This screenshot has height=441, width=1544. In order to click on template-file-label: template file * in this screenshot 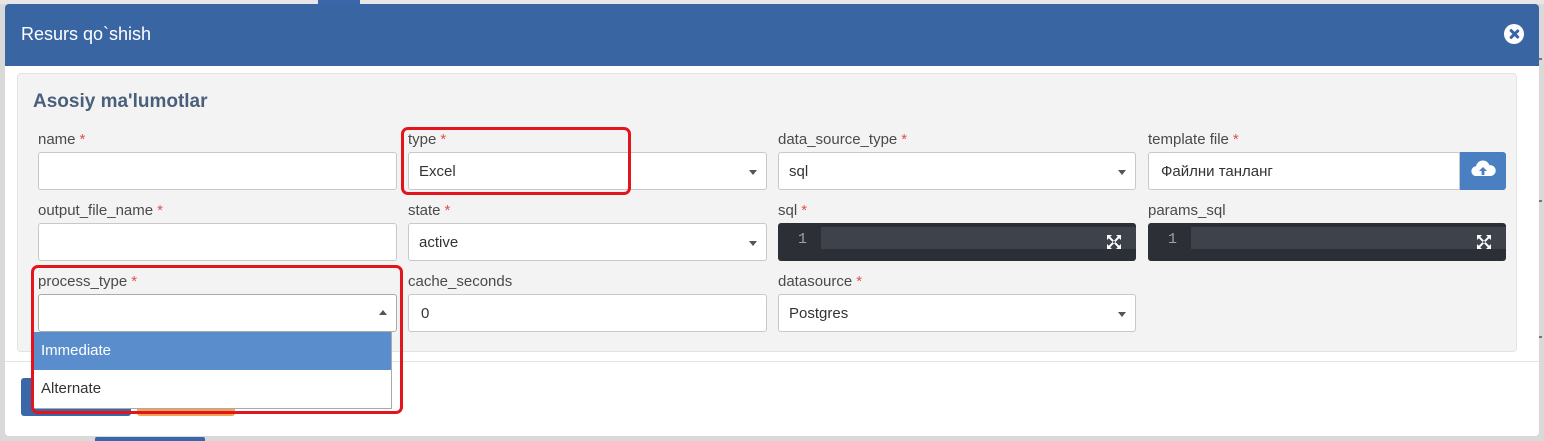, I will do `click(1193, 139)`.